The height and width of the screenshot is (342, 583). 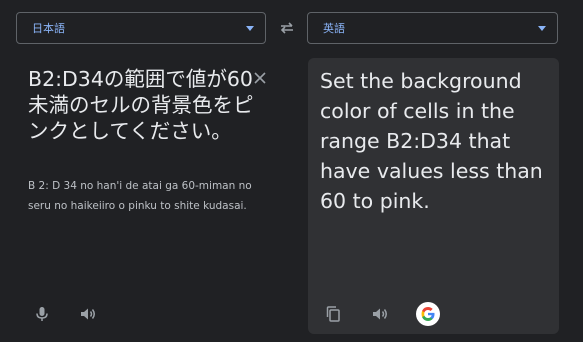 I want to click on voice-input-button, so click(x=42, y=314).